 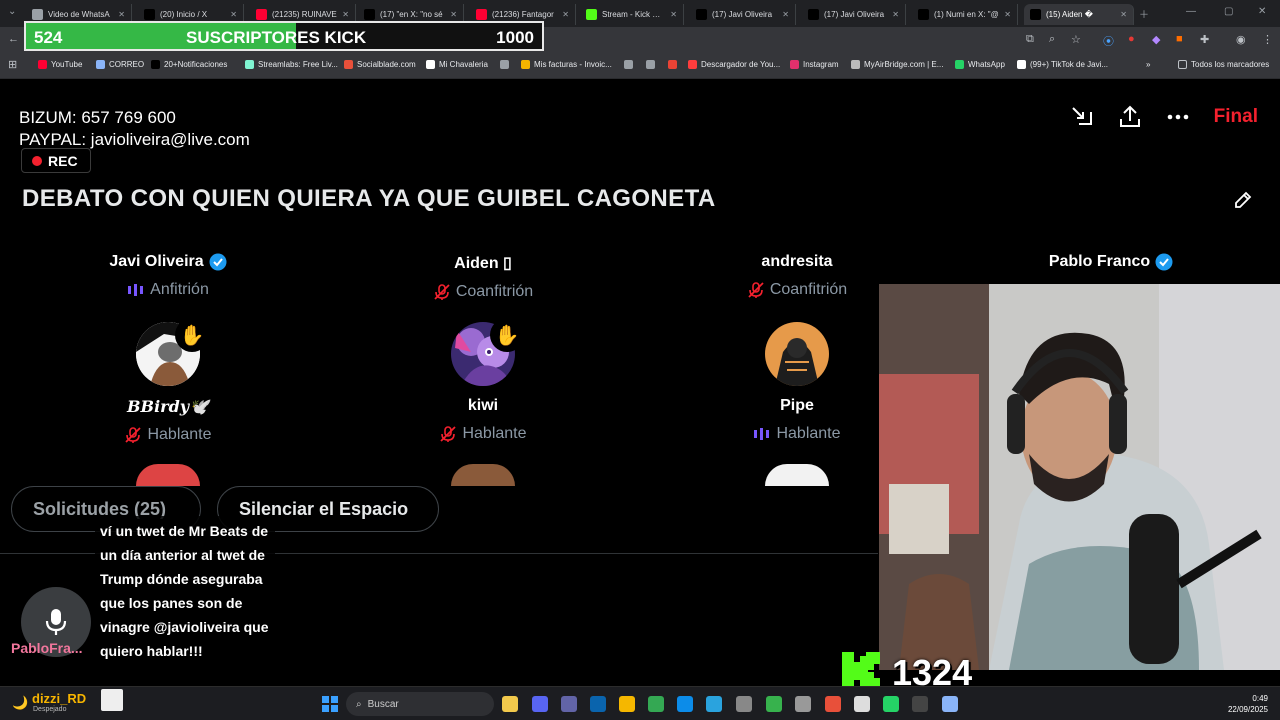 What do you see at coordinates (168, 420) in the screenshot?
I see `participant-speaker: 𝑩𝑩𝒊𝒓𝒅𝒚🕊️ Hablante` at bounding box center [168, 420].